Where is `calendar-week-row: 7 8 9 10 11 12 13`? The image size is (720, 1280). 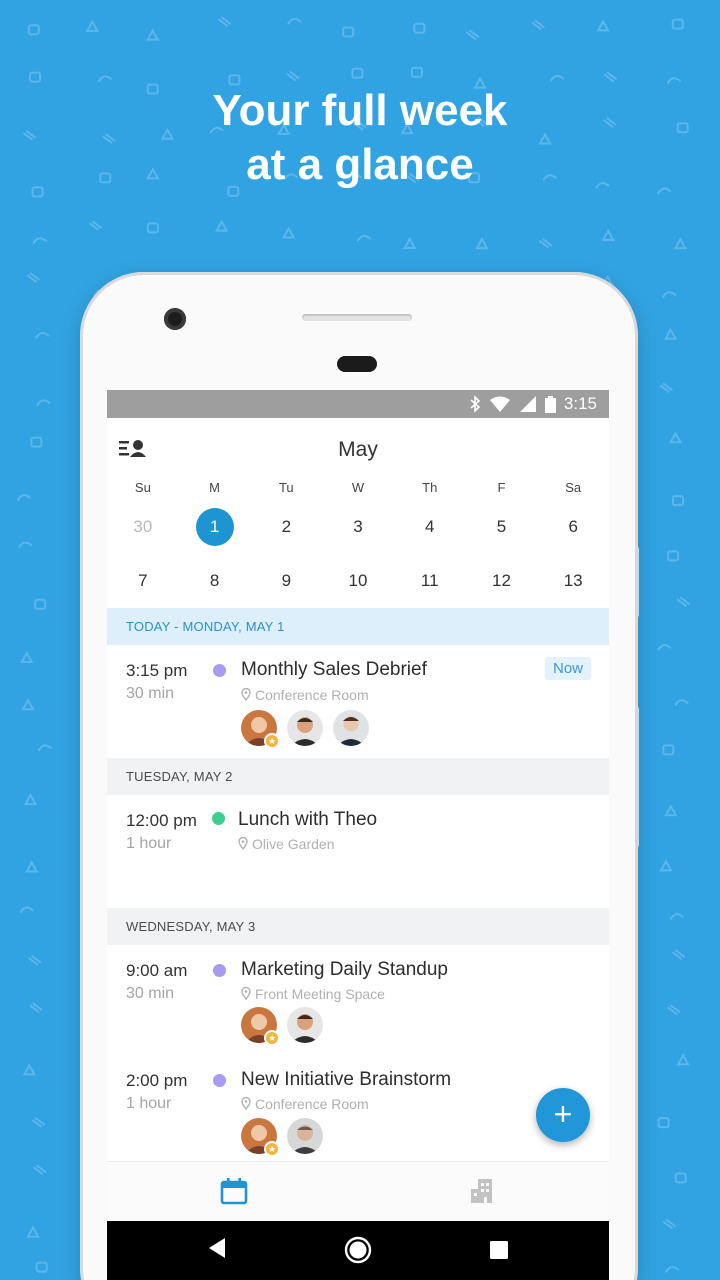 calendar-week-row: 7 8 9 10 11 12 13 is located at coordinates (358, 581).